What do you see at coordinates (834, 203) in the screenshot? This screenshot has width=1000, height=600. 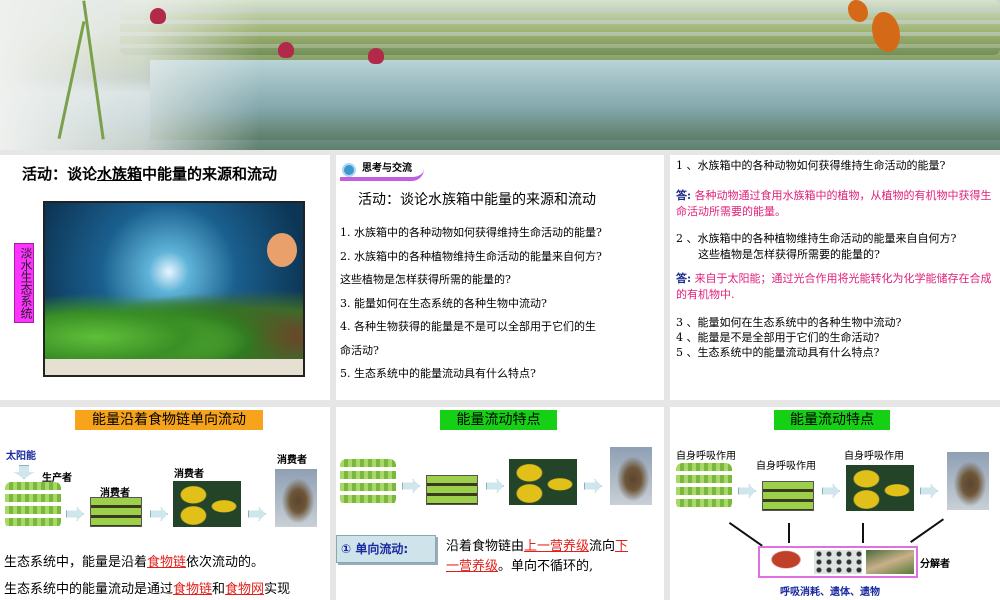 I see `answer-1: 答: 各种动物通过食用水族箱中的植物，从植物的有机物中获得生命活动所需要的能量。` at bounding box center [834, 203].